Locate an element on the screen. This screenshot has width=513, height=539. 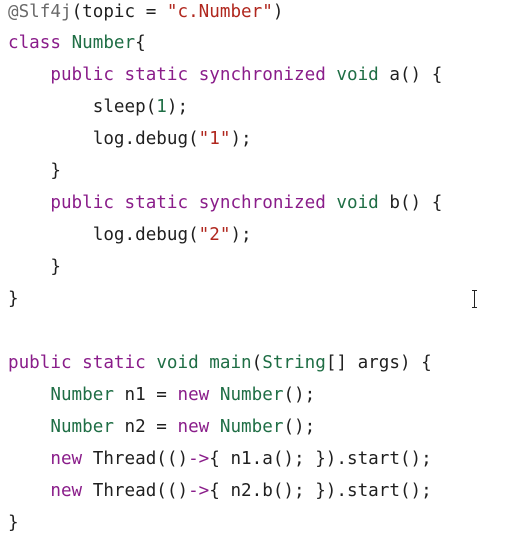
code-line: log.debug("2"); is located at coordinates (130, 235).